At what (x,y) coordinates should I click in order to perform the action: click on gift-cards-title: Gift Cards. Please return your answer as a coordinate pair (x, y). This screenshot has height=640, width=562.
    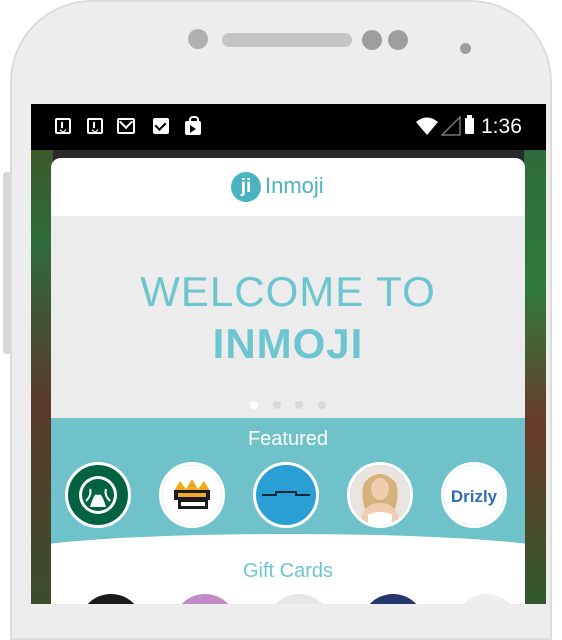
    Looking at the image, I should click on (288, 571).